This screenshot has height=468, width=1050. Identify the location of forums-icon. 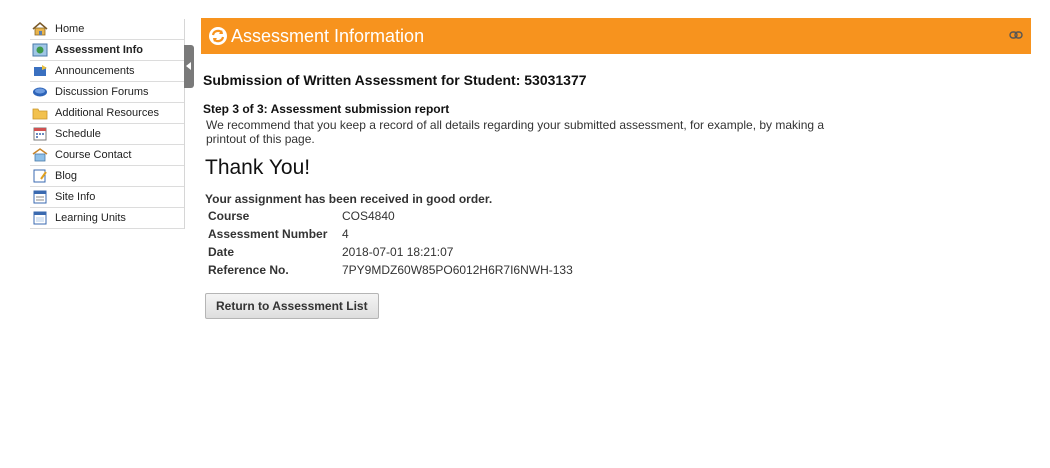
(40, 92).